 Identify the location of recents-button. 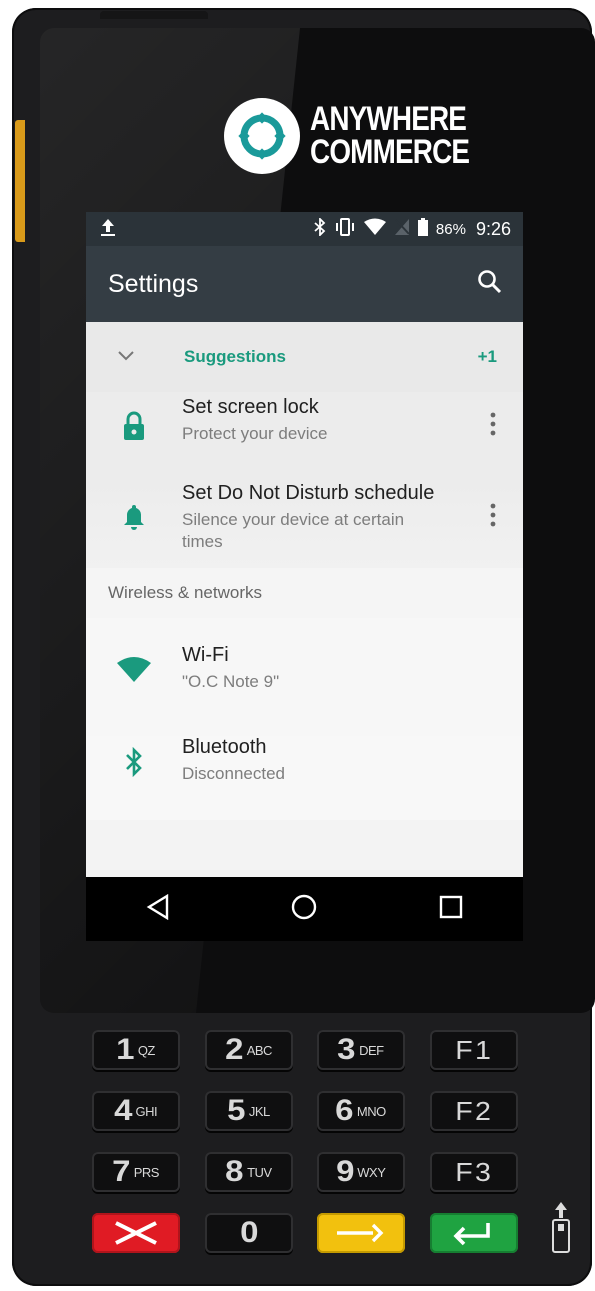
(451, 909).